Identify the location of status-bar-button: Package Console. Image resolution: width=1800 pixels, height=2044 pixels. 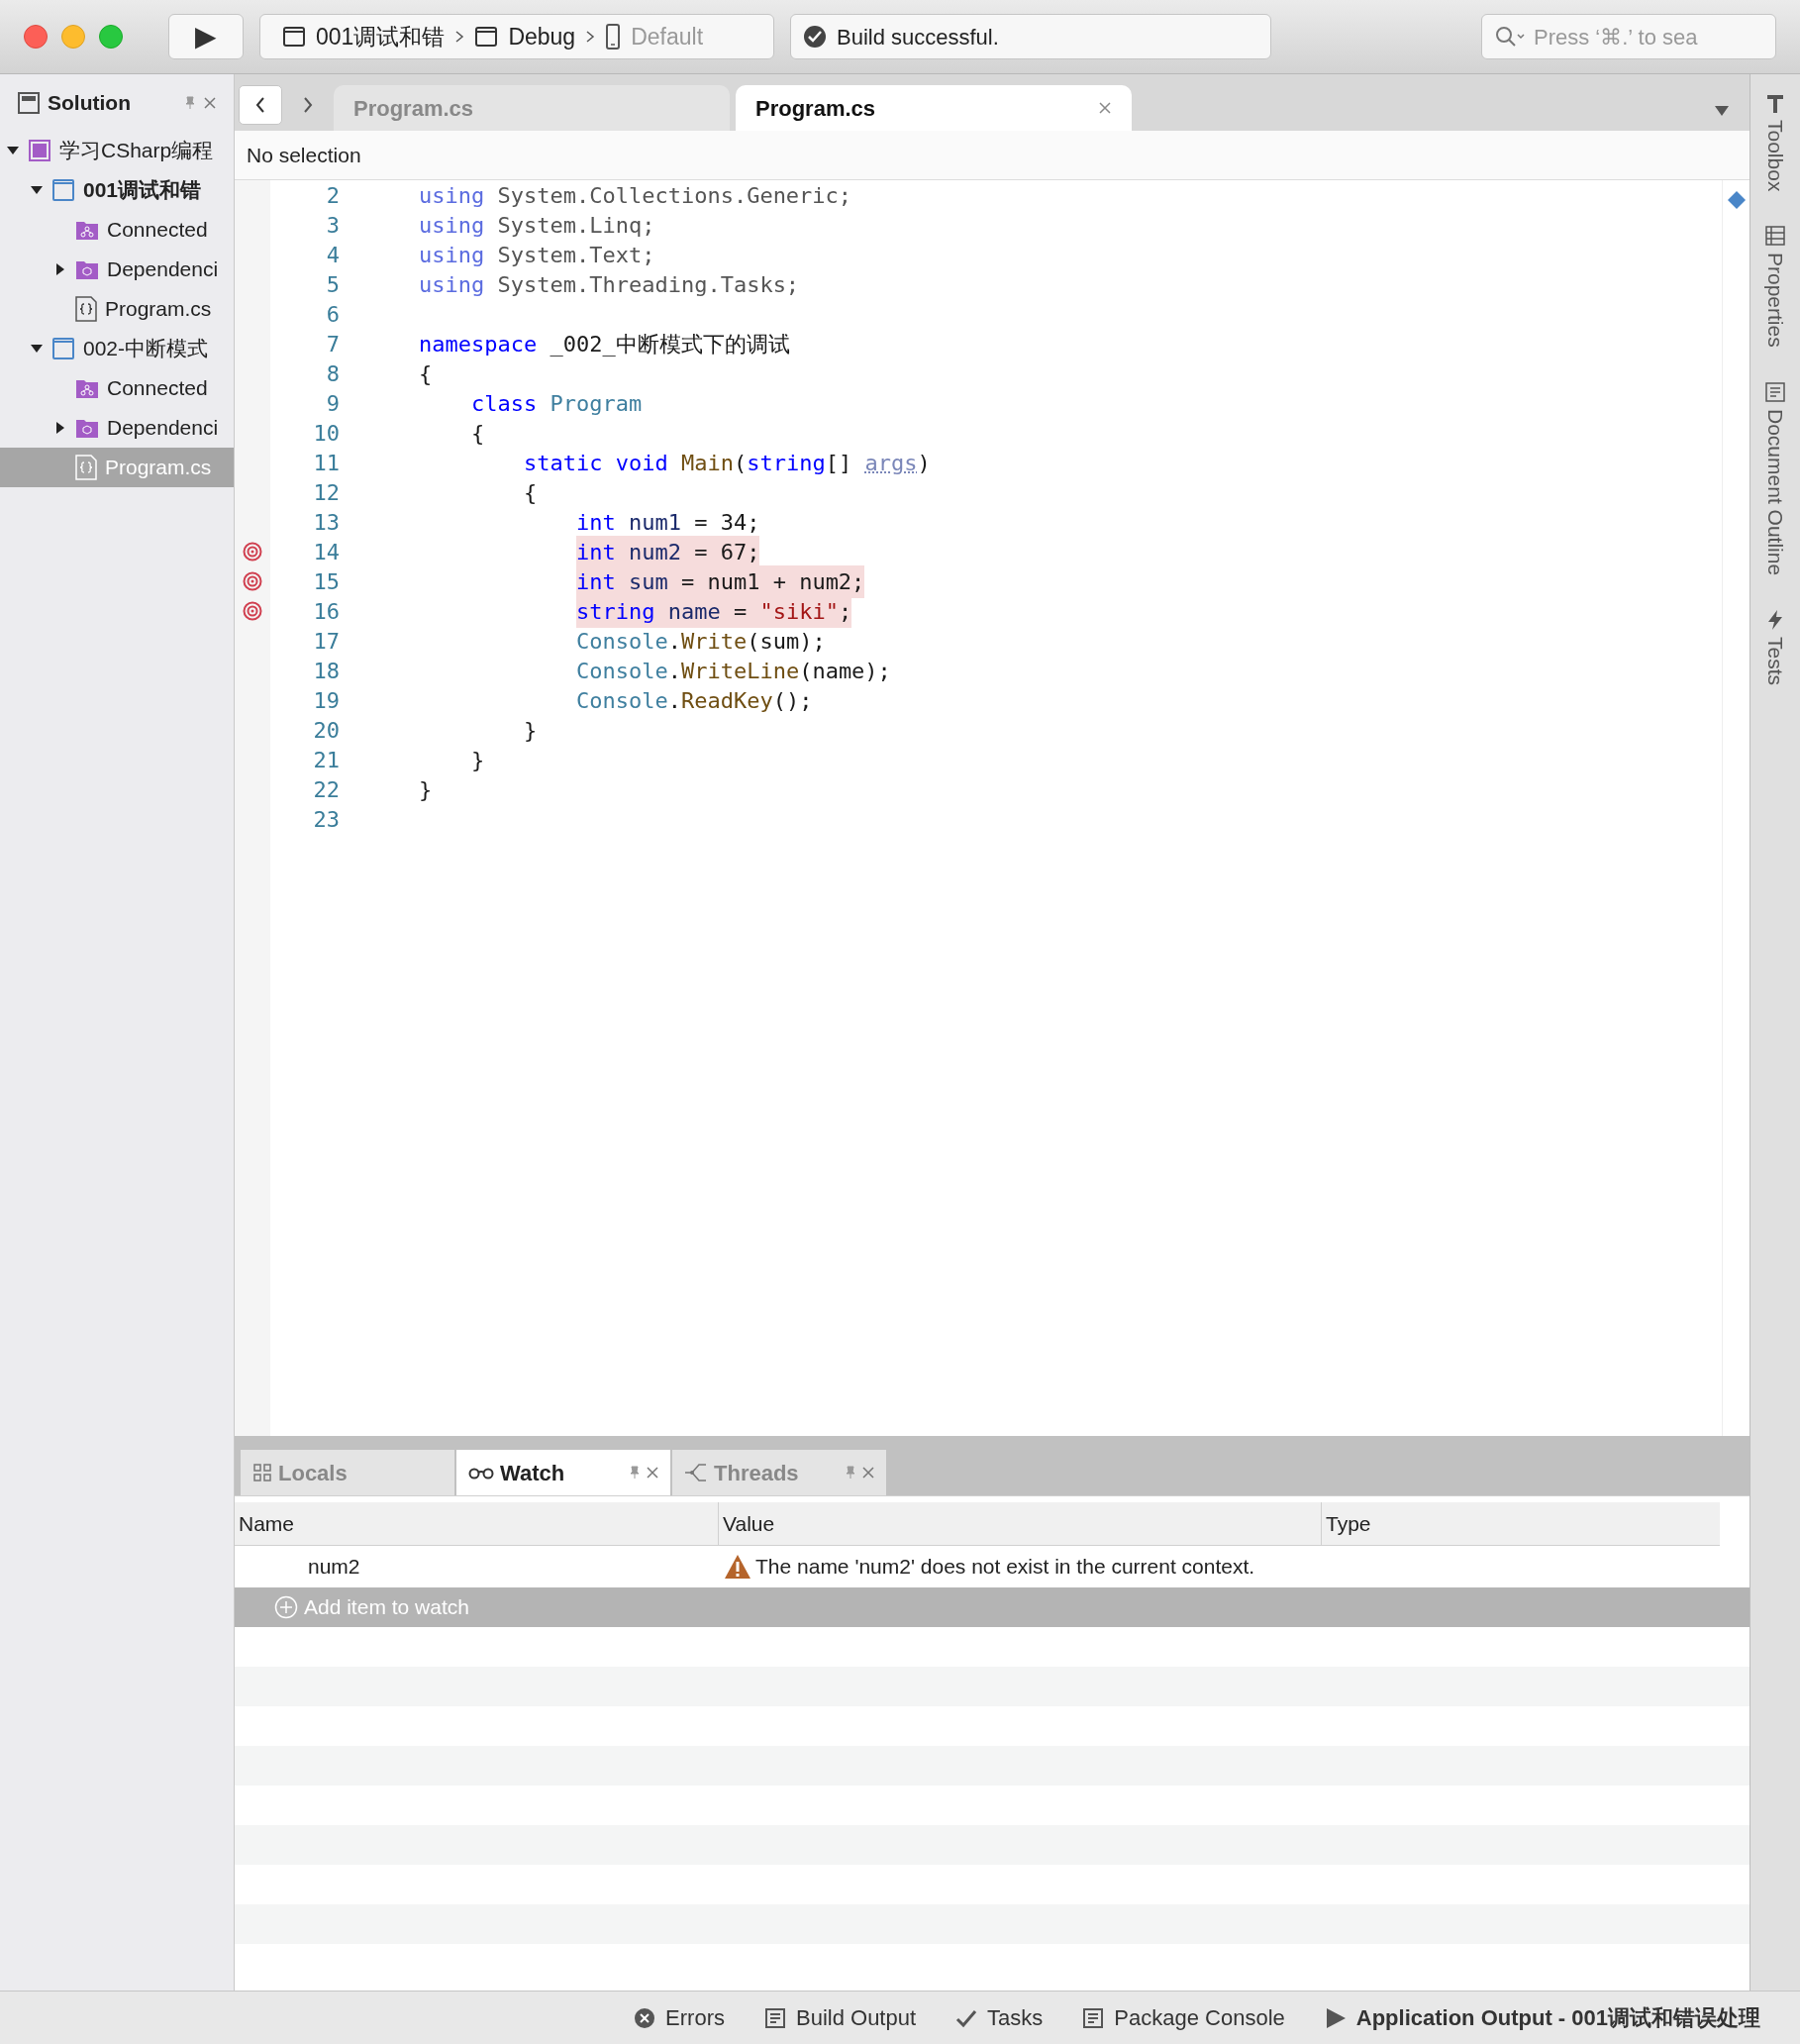
(1183, 2017).